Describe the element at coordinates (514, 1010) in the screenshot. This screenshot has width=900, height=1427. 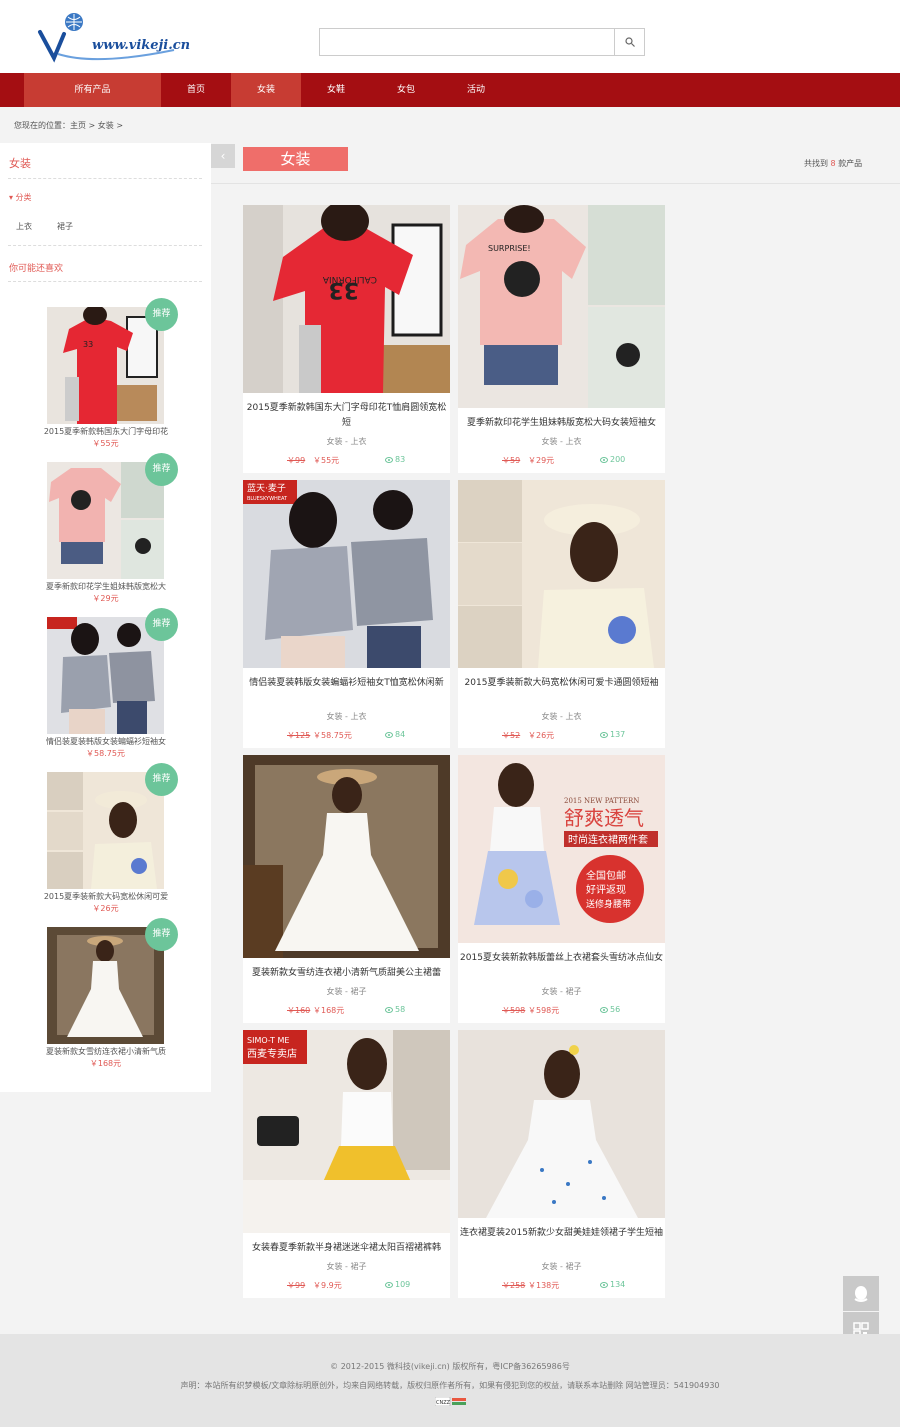
I see `product-old-price: ￥598` at that location.